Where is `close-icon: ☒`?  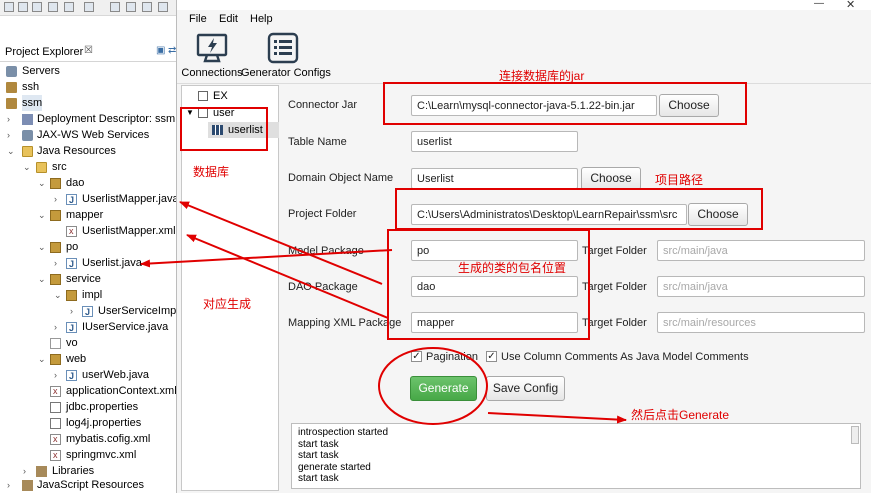 close-icon: ☒ is located at coordinates (88, 50).